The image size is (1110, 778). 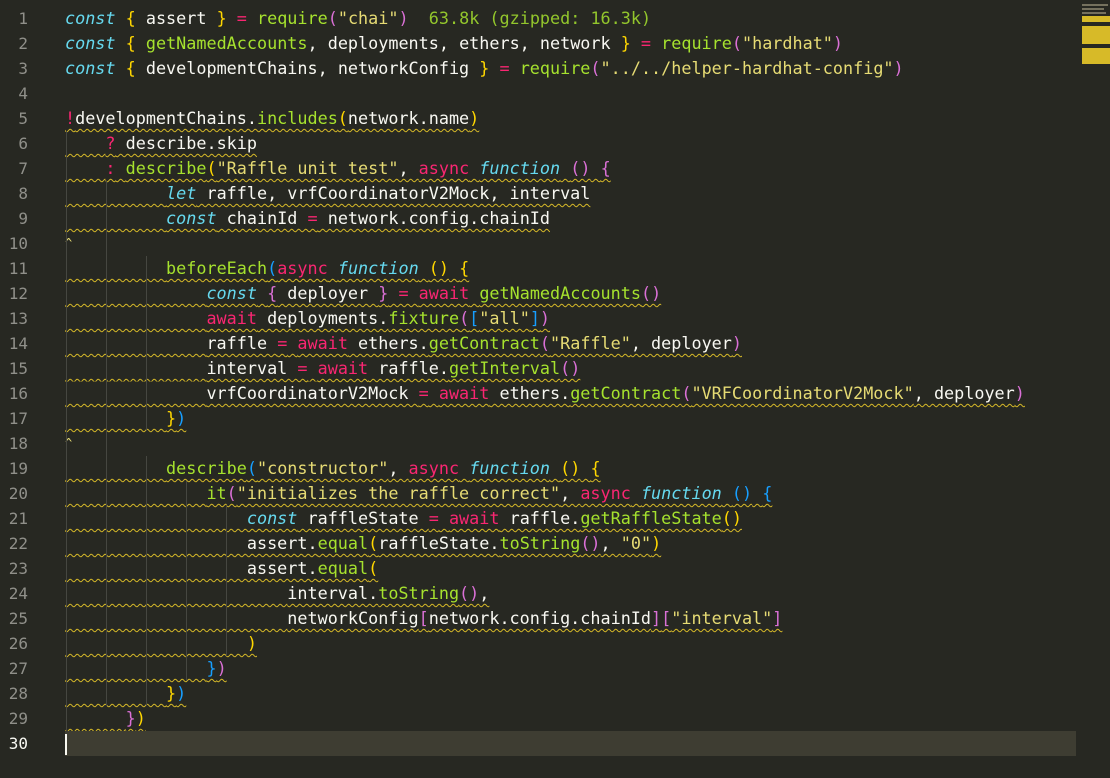 I want to click on line-number: 30, so click(x=14, y=743).